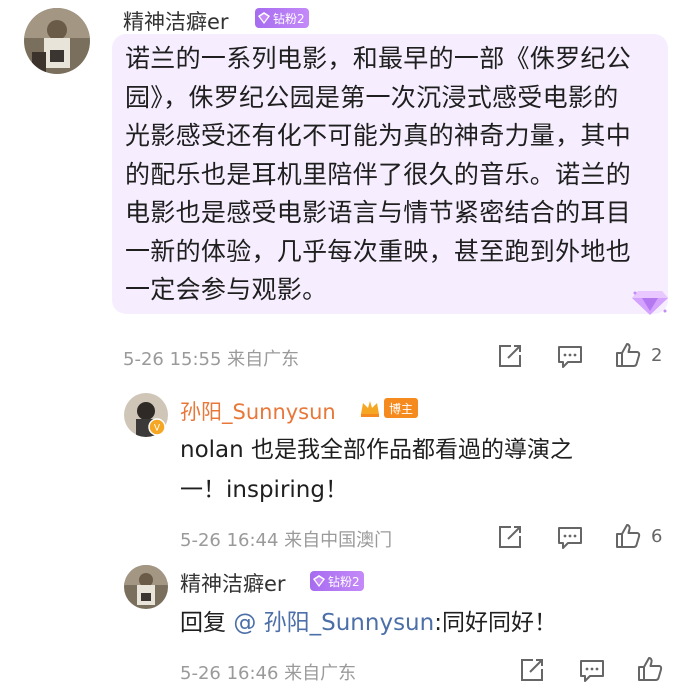 The height and width of the screenshot is (689, 690). Describe the element at coordinates (211, 359) in the screenshot. I see `comment-meta: 5-26 15:55 来自广东` at that location.